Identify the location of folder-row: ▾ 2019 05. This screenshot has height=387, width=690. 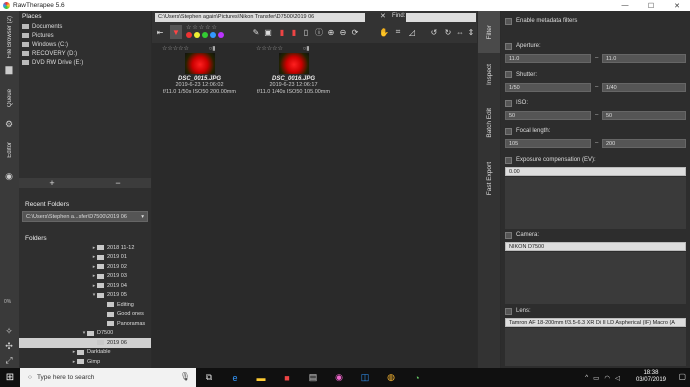
(85, 296).